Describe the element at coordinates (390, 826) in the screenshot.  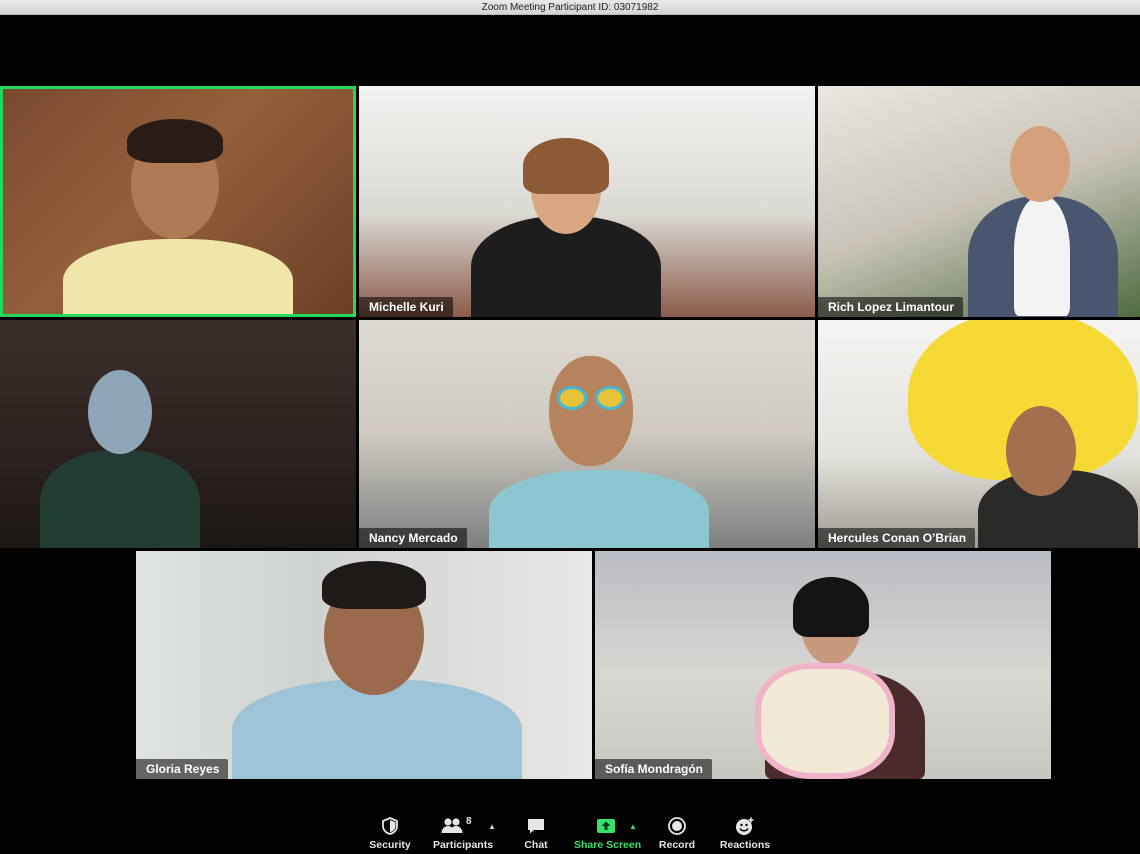
I see `shield-icon` at that location.